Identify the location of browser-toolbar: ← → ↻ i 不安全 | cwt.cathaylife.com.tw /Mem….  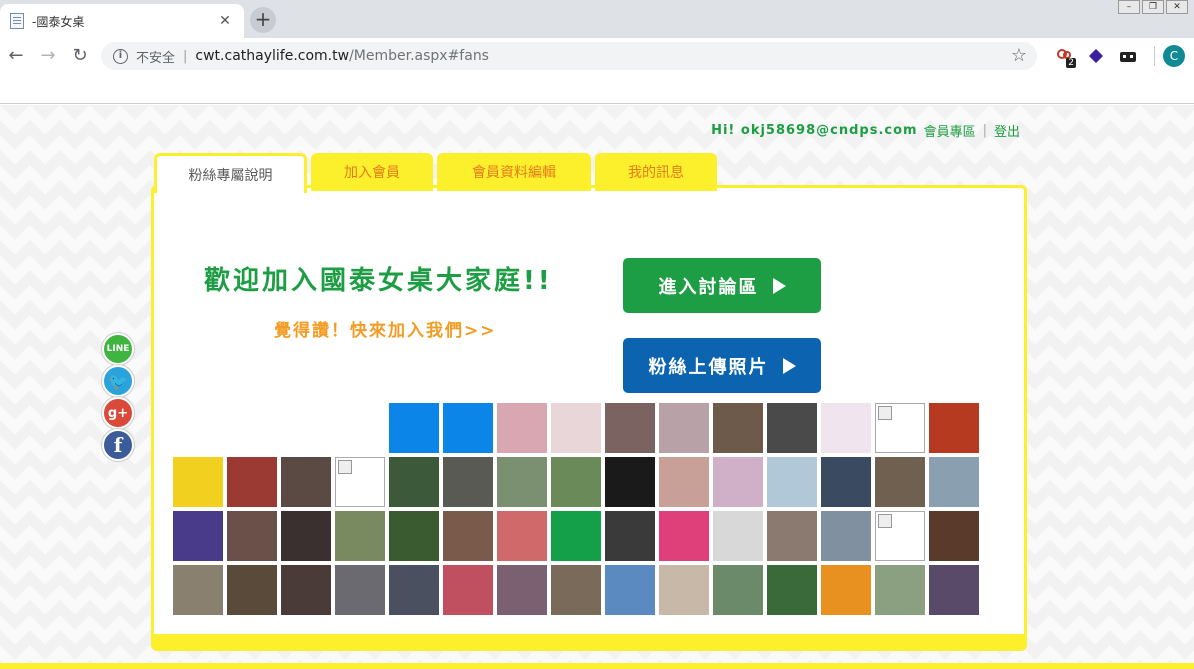
(597, 56).